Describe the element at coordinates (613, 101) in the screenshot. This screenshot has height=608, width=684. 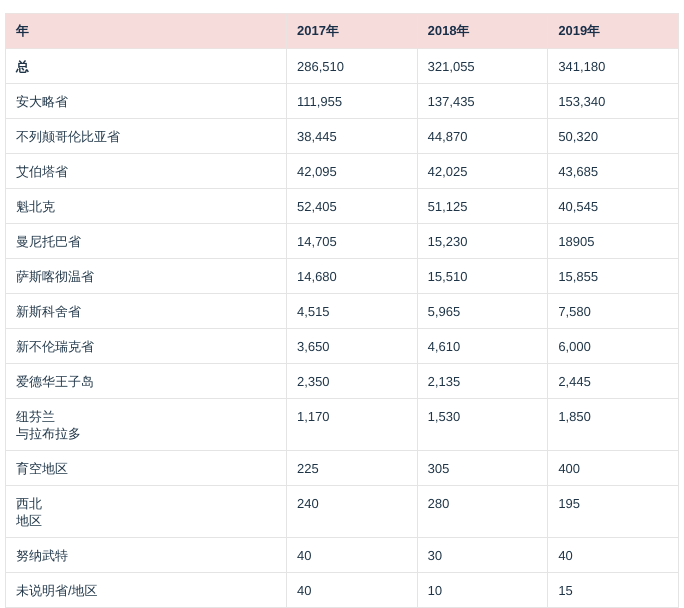
I see `value-cell: 153,340` at that location.